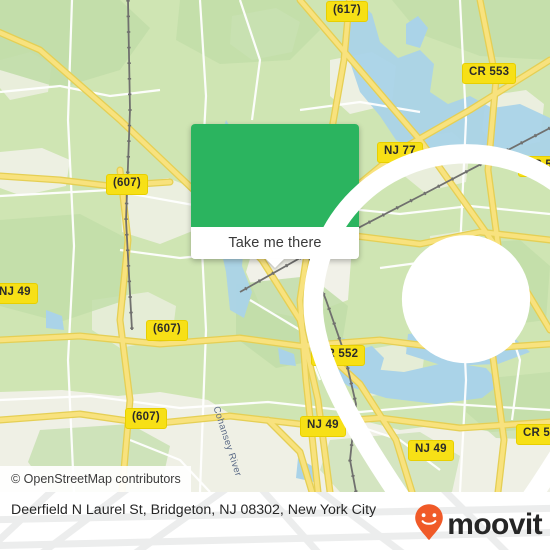  I want to click on moovit-wordmark: moovit, so click(494, 524).